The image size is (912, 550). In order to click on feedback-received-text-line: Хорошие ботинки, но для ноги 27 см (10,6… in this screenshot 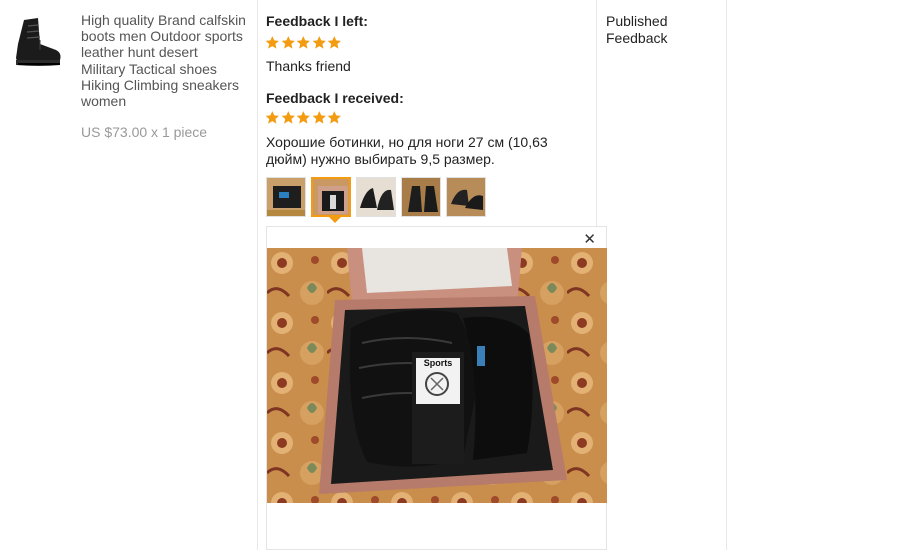, I will do `click(407, 142)`.